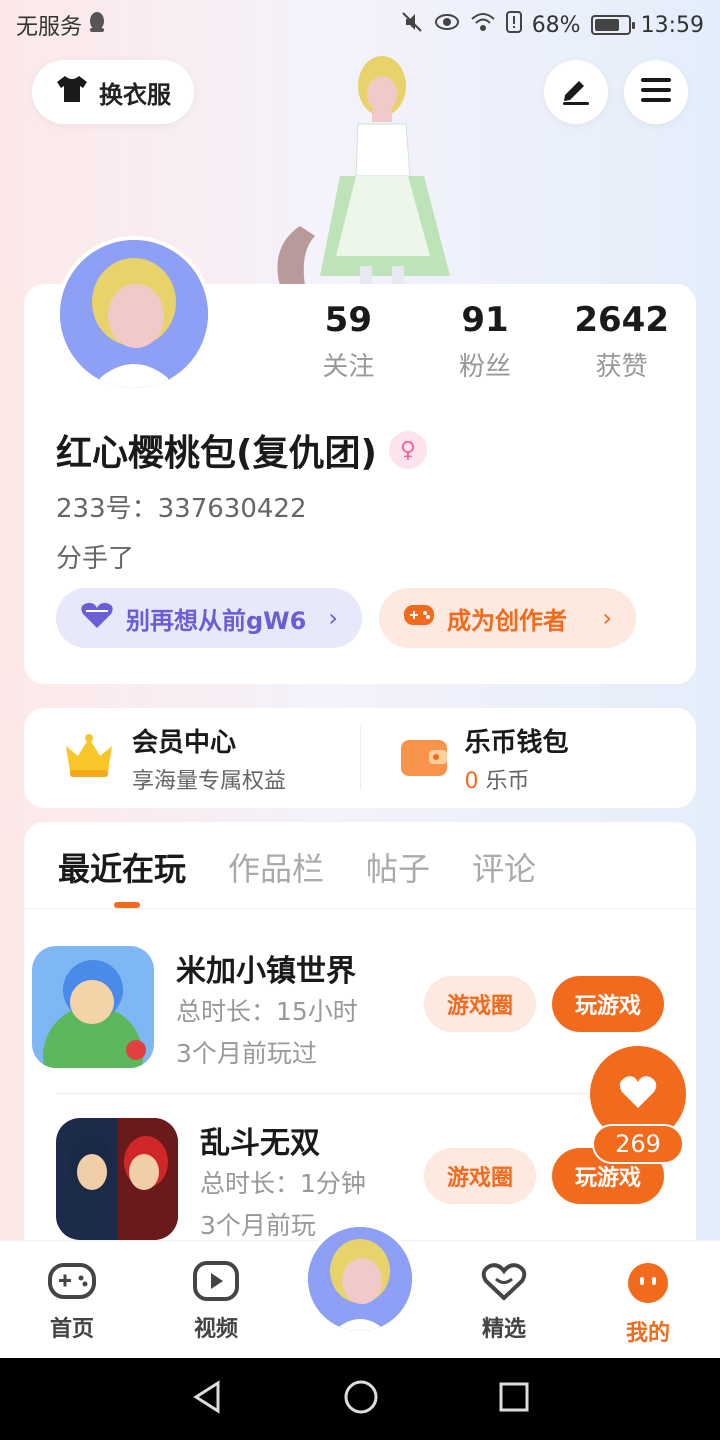 Image resolution: width=720 pixels, height=1440 pixels. Describe the element at coordinates (276, 867) in the screenshot. I see `tab-works: 作品栏` at that location.